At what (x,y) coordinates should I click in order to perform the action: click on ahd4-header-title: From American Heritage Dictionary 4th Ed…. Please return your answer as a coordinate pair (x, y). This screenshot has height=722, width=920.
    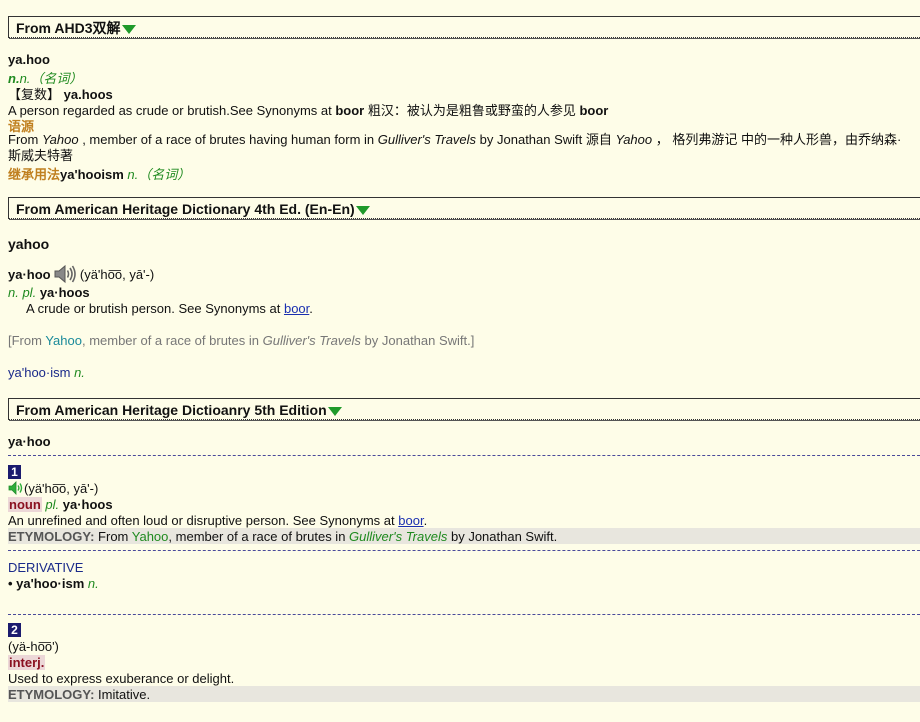
    Looking at the image, I should click on (185, 209).